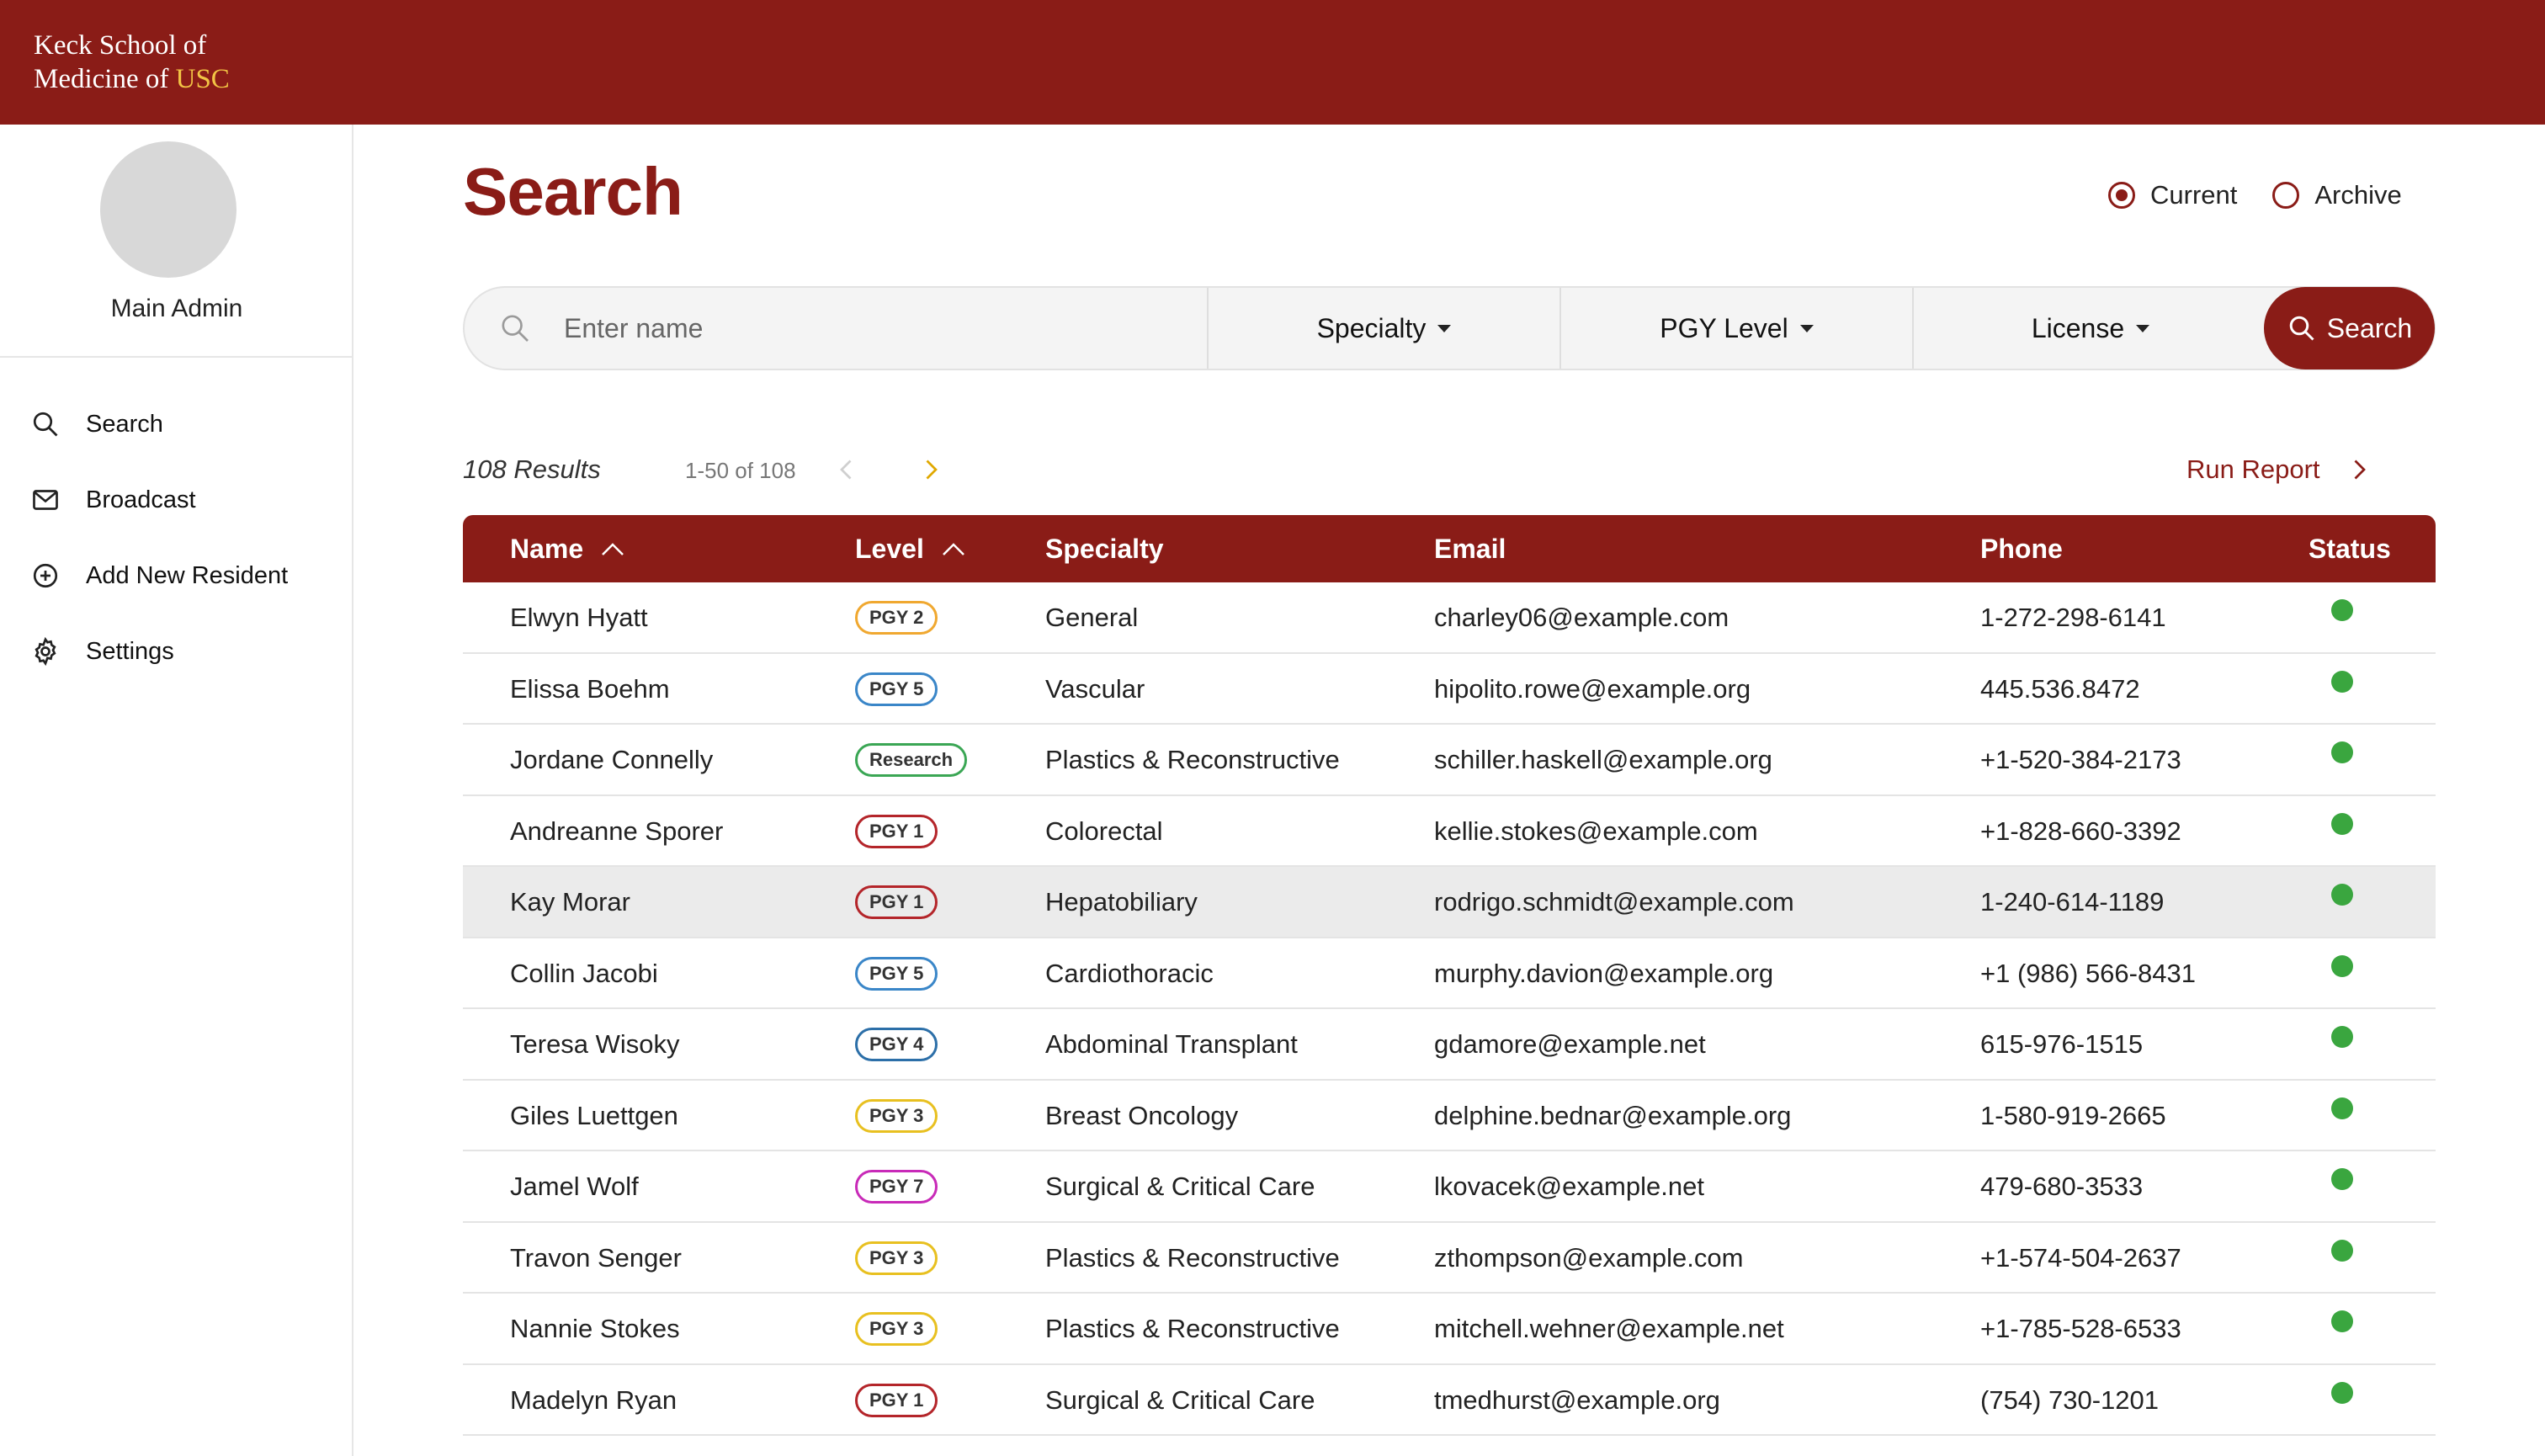  Describe the element at coordinates (1371, 328) in the screenshot. I see `specialty-filter-label: Specialty` at that location.